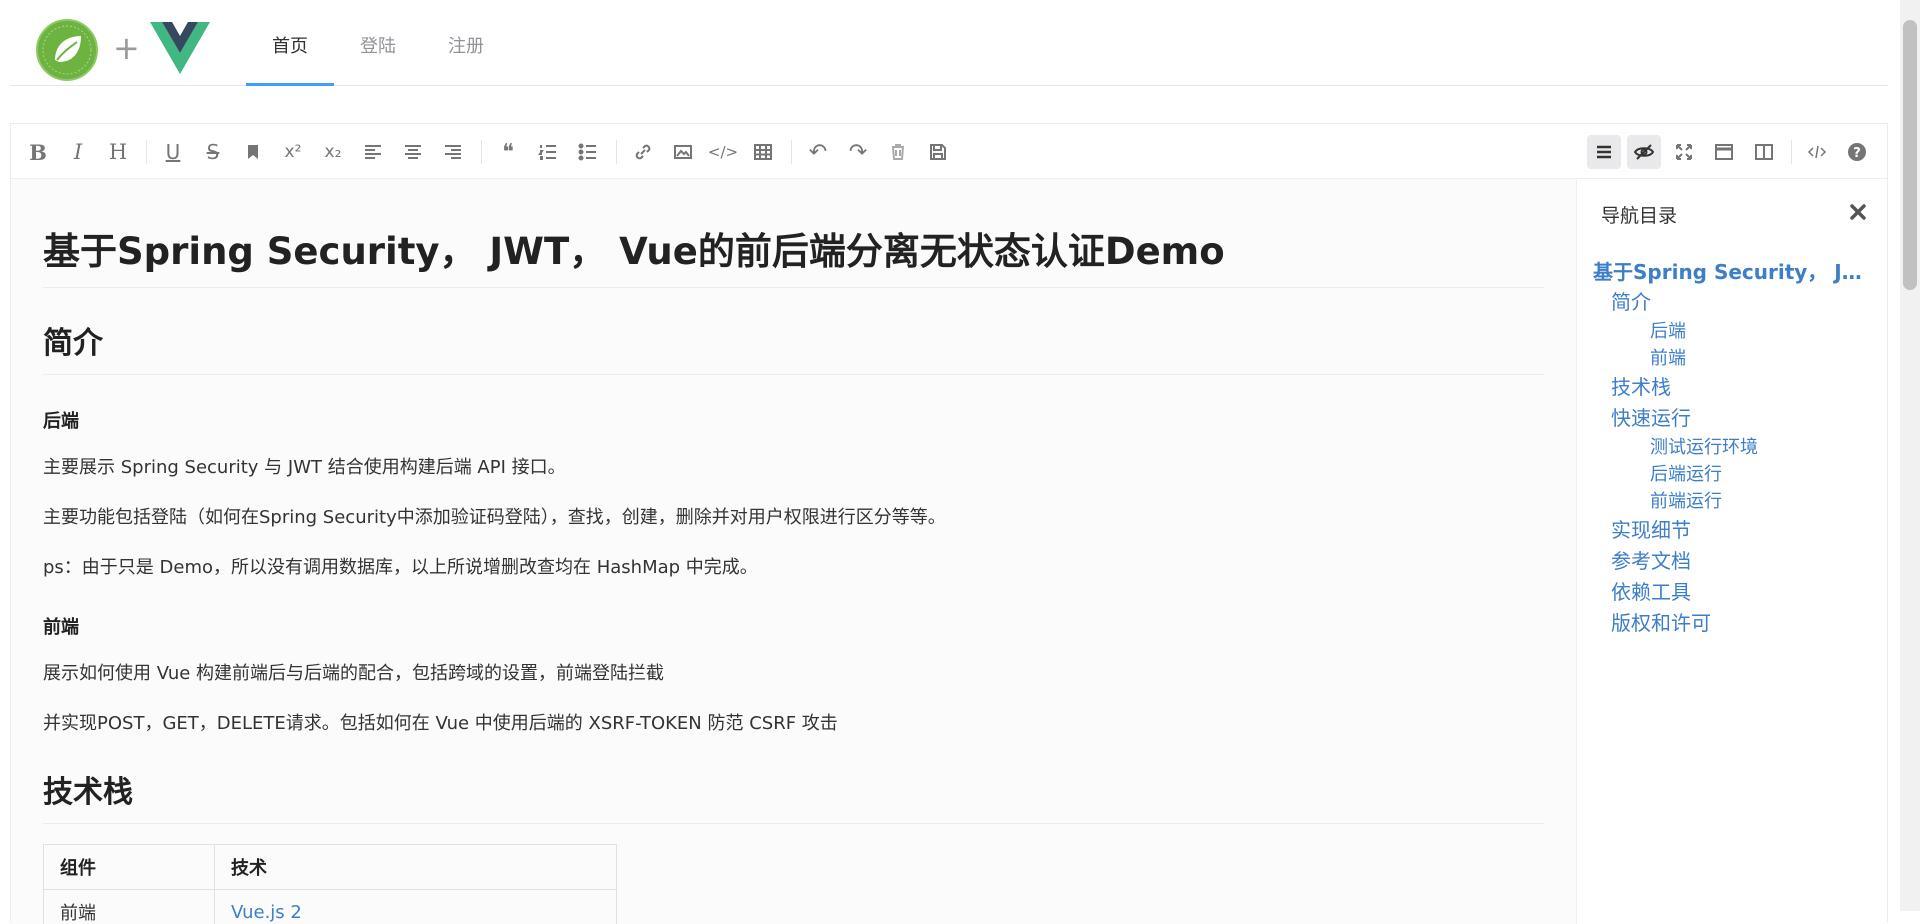 The image size is (1920, 924). I want to click on table-row: 前端 Vue.js 2, so click(330, 907).